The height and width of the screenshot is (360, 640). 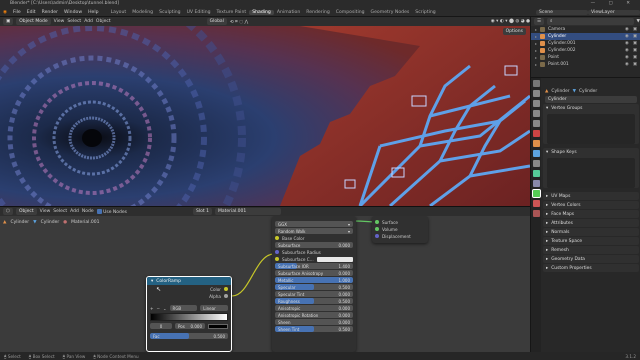 What do you see at coordinates (591, 223) in the screenshot?
I see `attributes-panel: ▸ Attributes` at bounding box center [591, 223].